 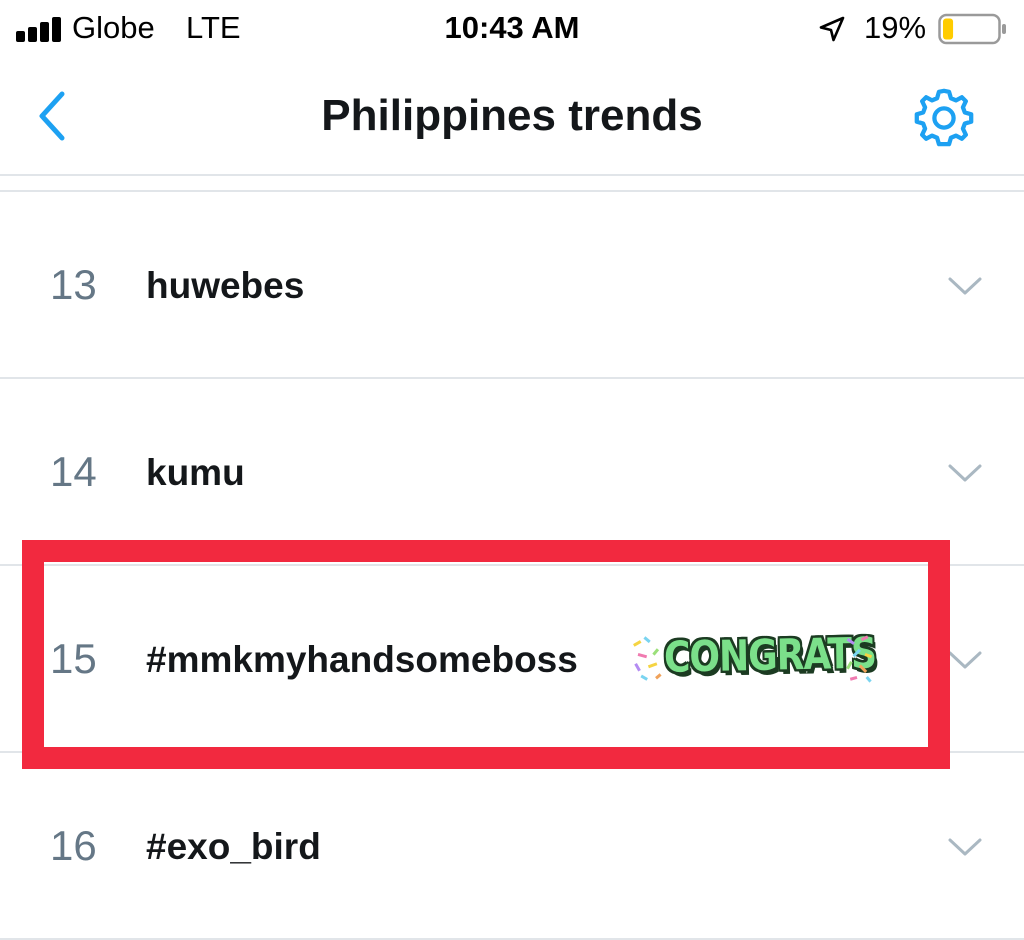 I want to click on sticker-text: CONGRATS, so click(x=770, y=656).